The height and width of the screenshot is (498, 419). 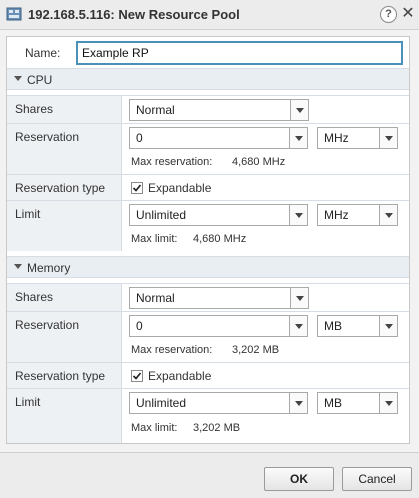 I want to click on memory-limit-unit: MB, so click(x=333, y=403).